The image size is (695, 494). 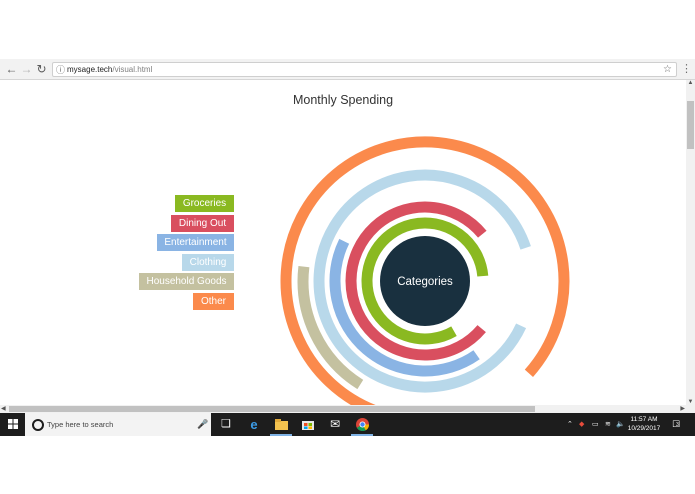 I want to click on browser-toolbar: ← → ↻ ⓘ mysage.tech/visual.html ☆ ⋮, so click(x=347, y=69).